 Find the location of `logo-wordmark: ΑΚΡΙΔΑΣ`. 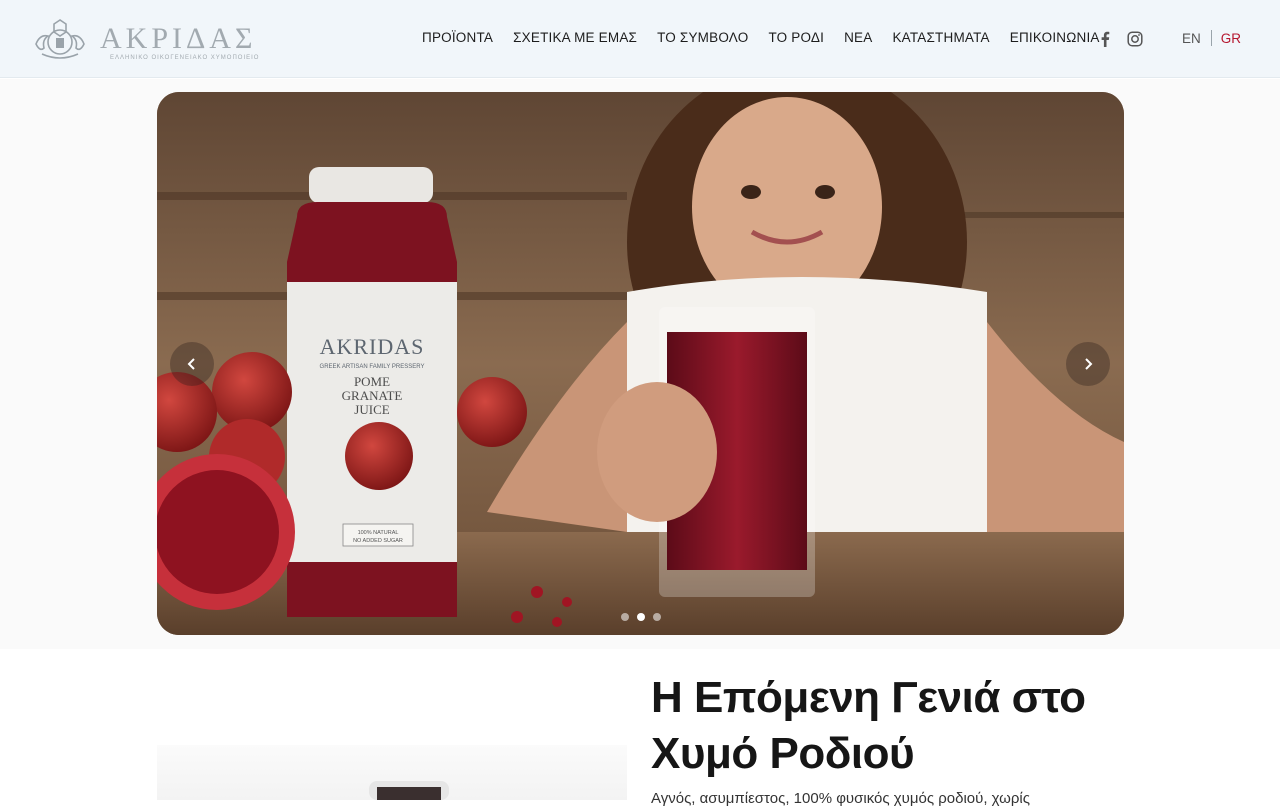

logo-wordmark: ΑΚΡΙΔΑΣ is located at coordinates (178, 38).